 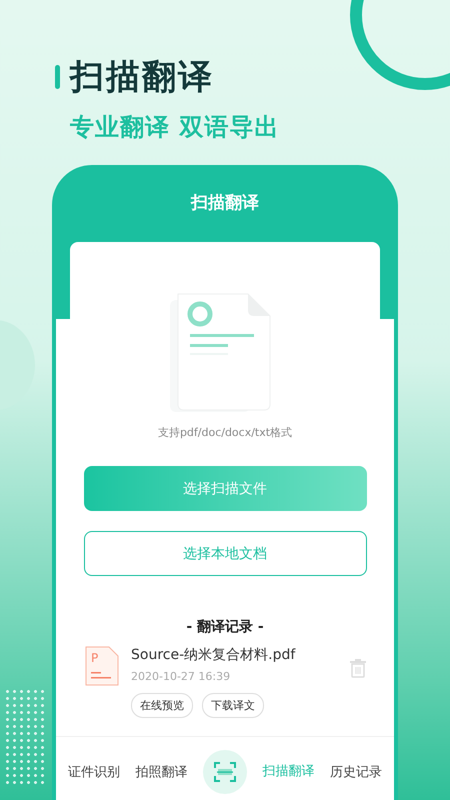 I want to click on headline: 扫描翻译, so click(x=142, y=77).